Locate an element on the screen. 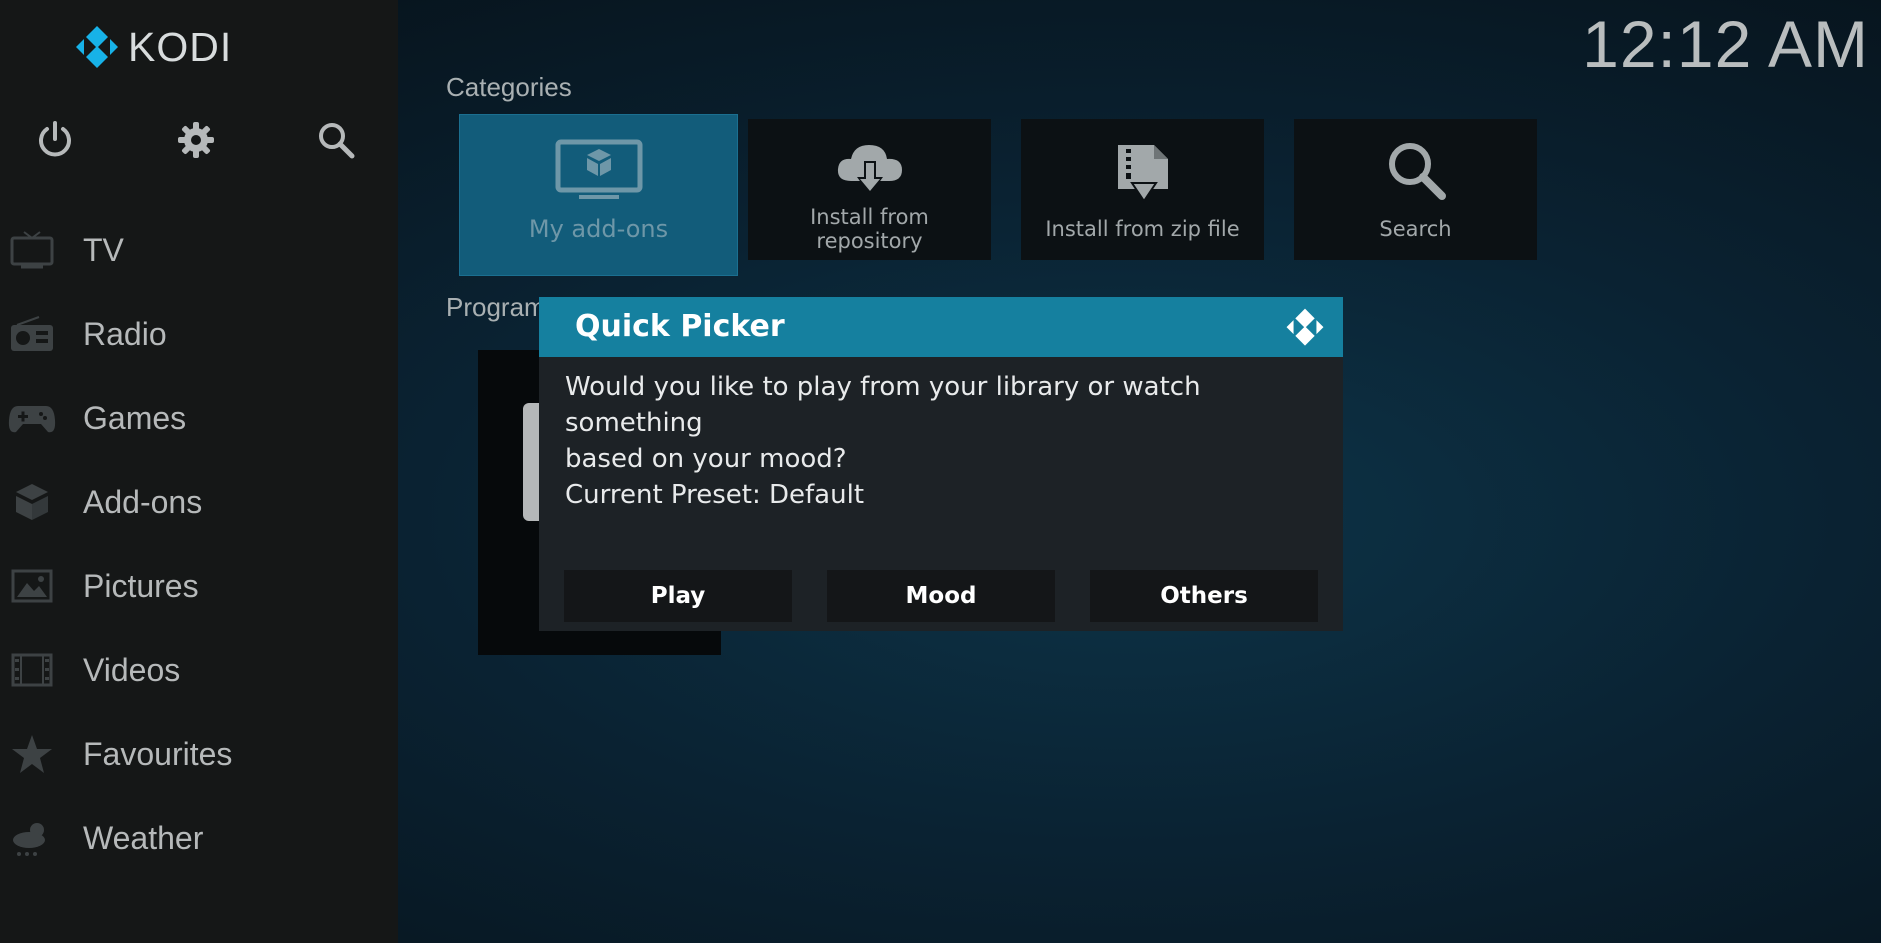  tile-install-from-repository: Install from repository is located at coordinates (869, 189).